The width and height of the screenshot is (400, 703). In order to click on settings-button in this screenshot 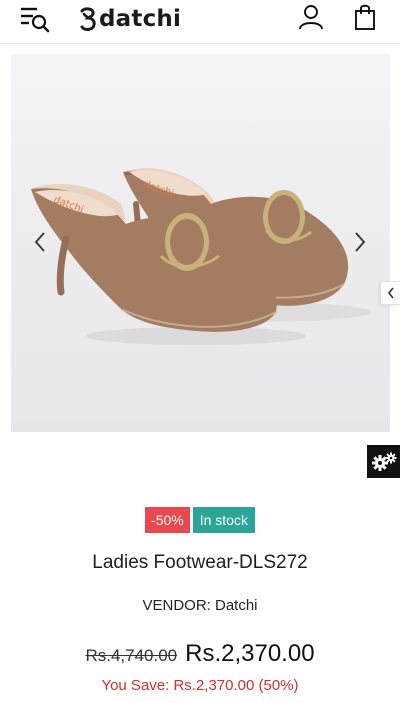, I will do `click(383, 461)`.